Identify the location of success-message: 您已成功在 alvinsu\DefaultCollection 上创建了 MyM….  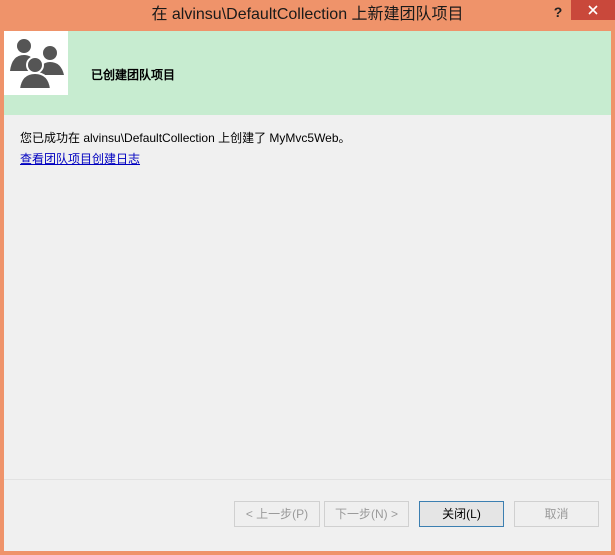
(185, 138).